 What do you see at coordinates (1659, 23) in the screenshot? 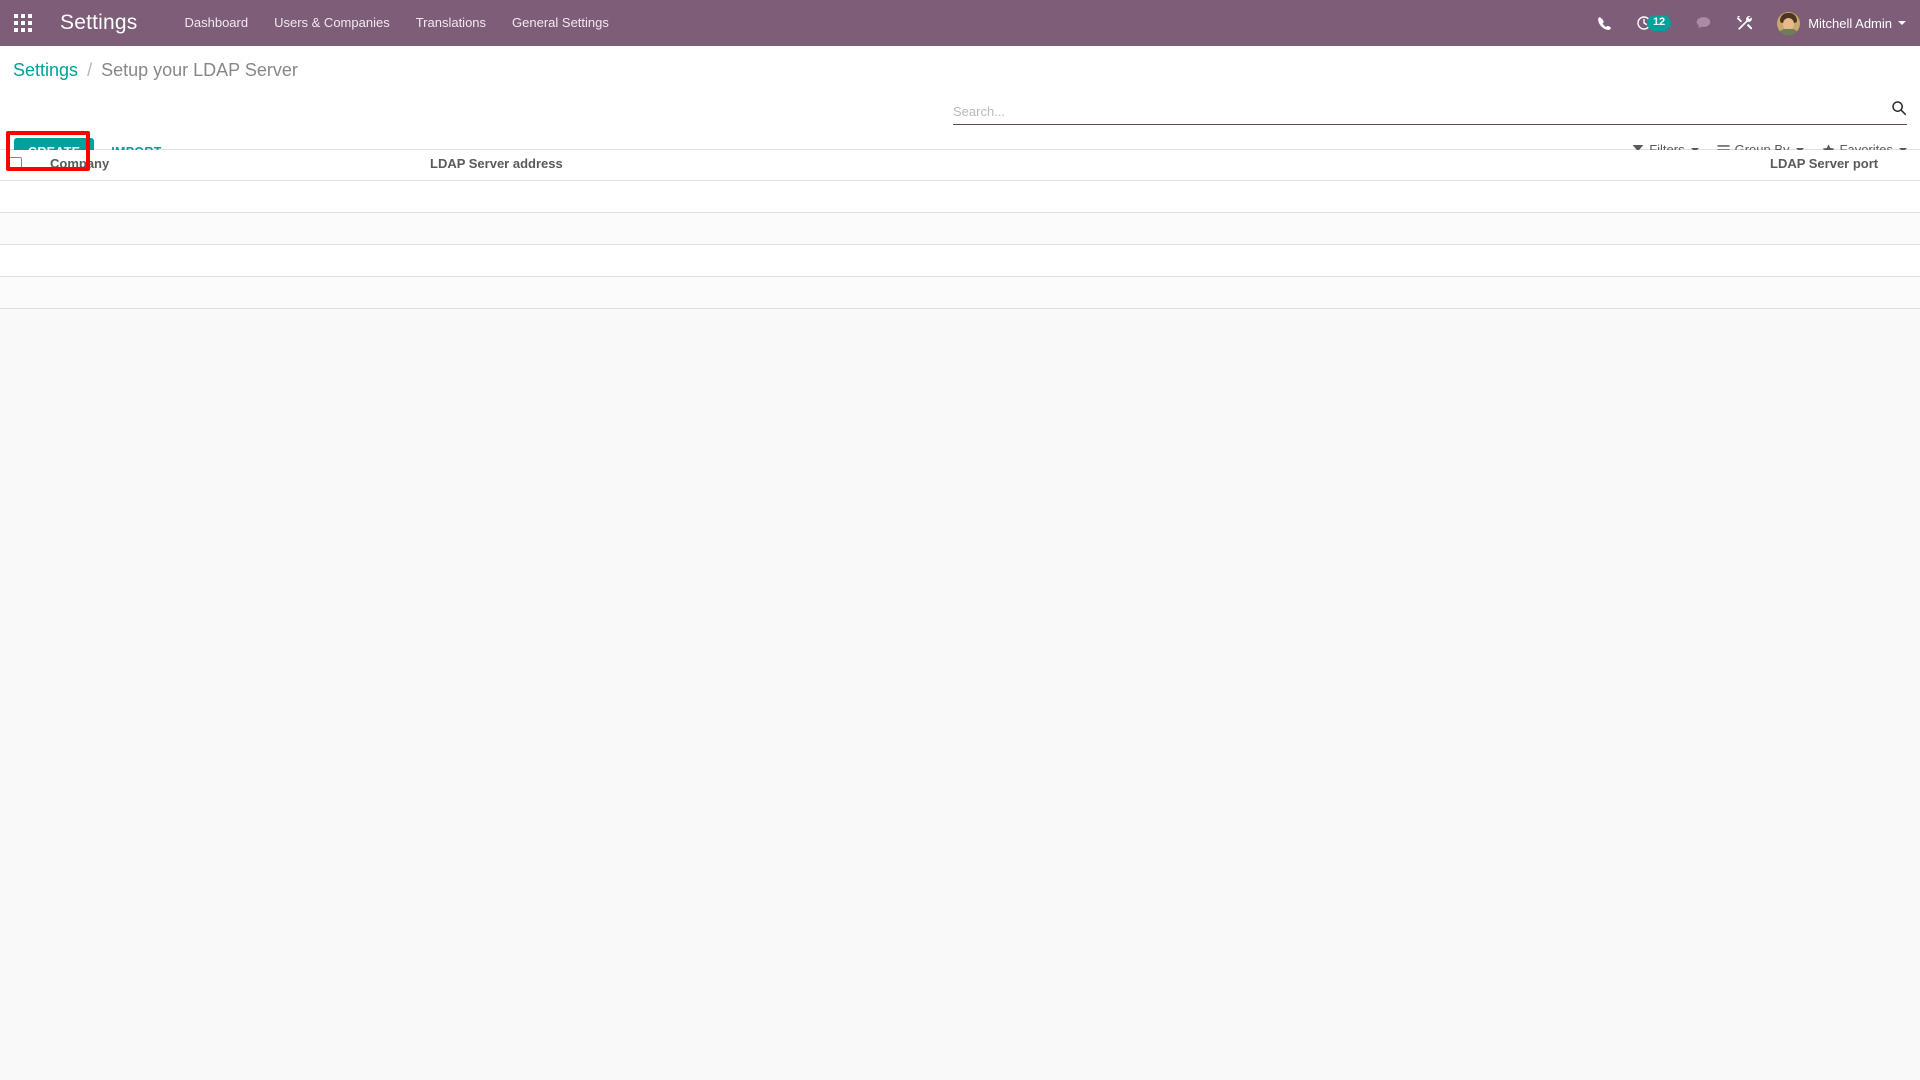
I see `activity-count-badge: 12` at bounding box center [1659, 23].